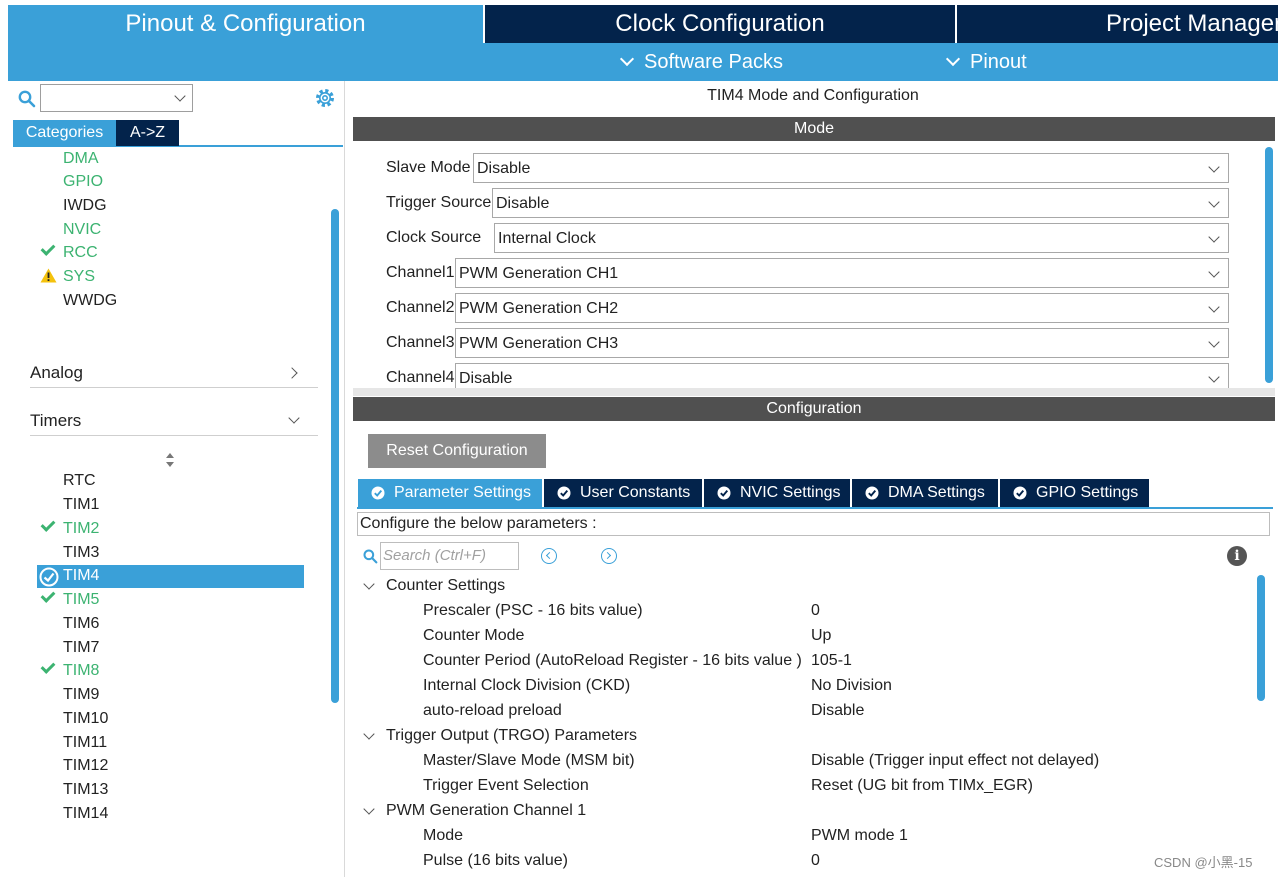  What do you see at coordinates (56, 372) in the screenshot?
I see `section-label: Analog` at bounding box center [56, 372].